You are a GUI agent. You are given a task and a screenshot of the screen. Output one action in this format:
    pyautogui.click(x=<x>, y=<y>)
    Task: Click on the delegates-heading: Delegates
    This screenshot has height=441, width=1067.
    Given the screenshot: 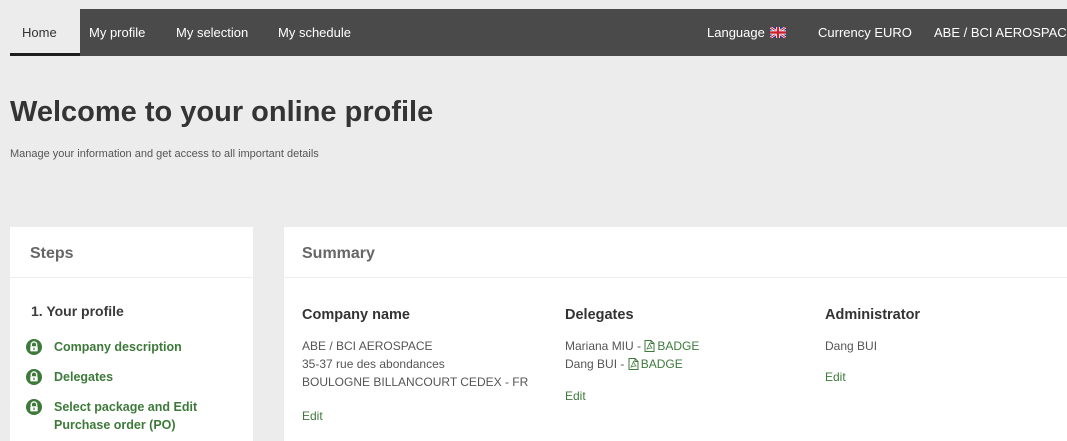 What is the action you would take?
    pyautogui.click(x=599, y=315)
    